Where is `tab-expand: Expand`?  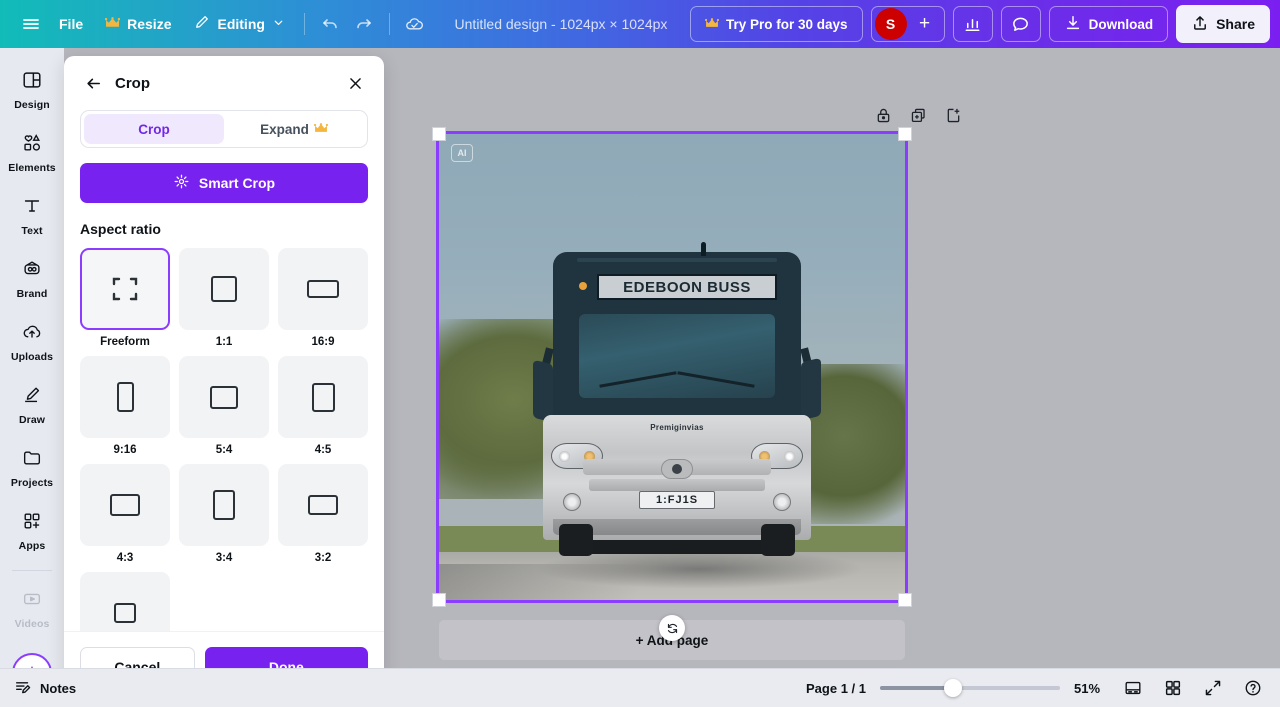 tab-expand: Expand is located at coordinates (294, 129).